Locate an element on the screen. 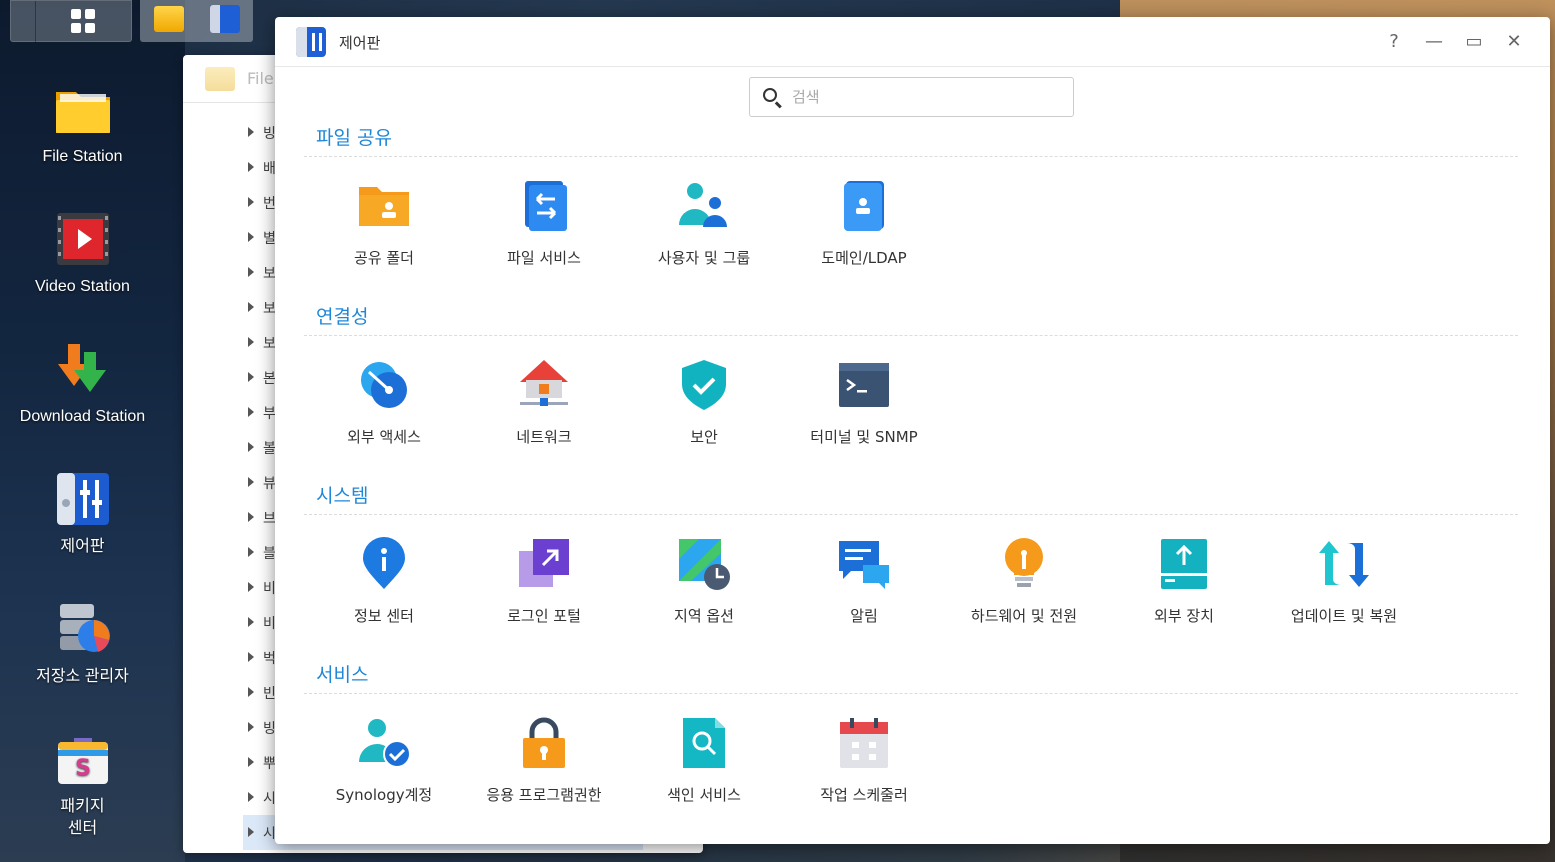 This screenshot has width=1555, height=862. desktop-storage-manager: 저장소 관리자 is located at coordinates (82, 644).